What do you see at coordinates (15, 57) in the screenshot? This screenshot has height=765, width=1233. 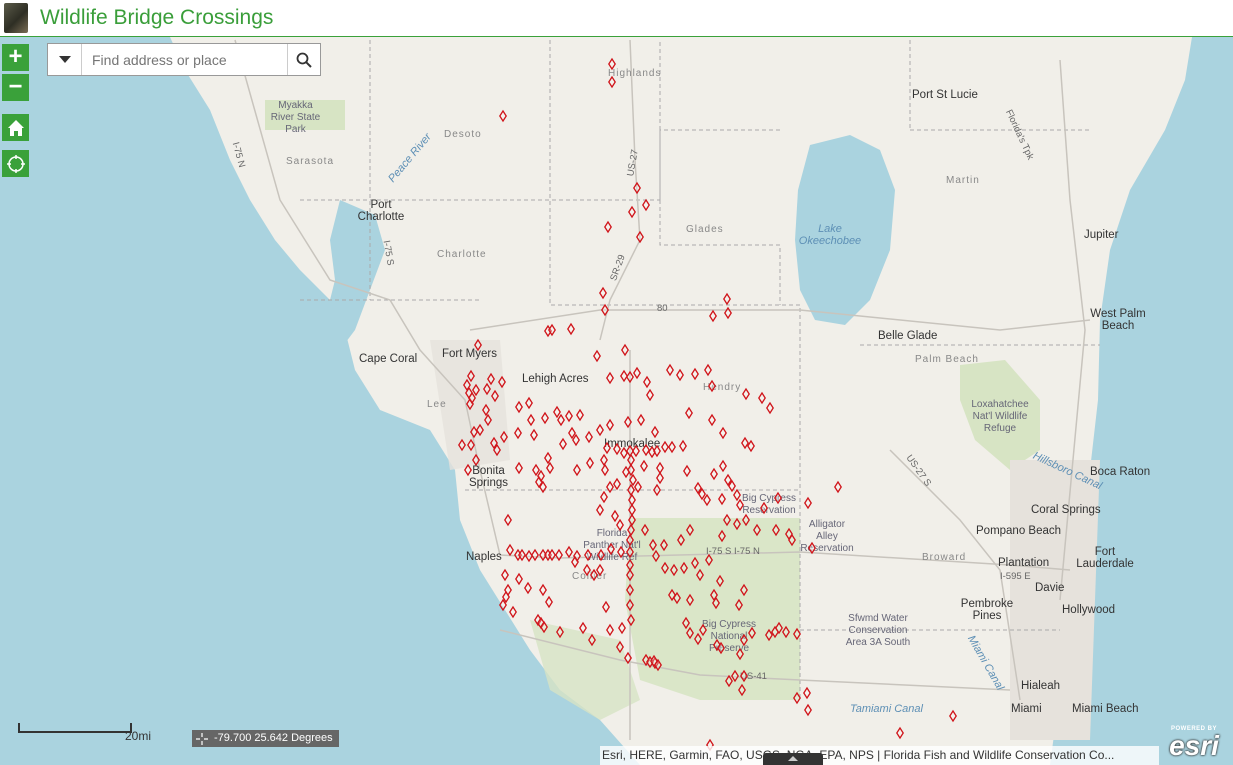 I see `zoom-in-button: +` at bounding box center [15, 57].